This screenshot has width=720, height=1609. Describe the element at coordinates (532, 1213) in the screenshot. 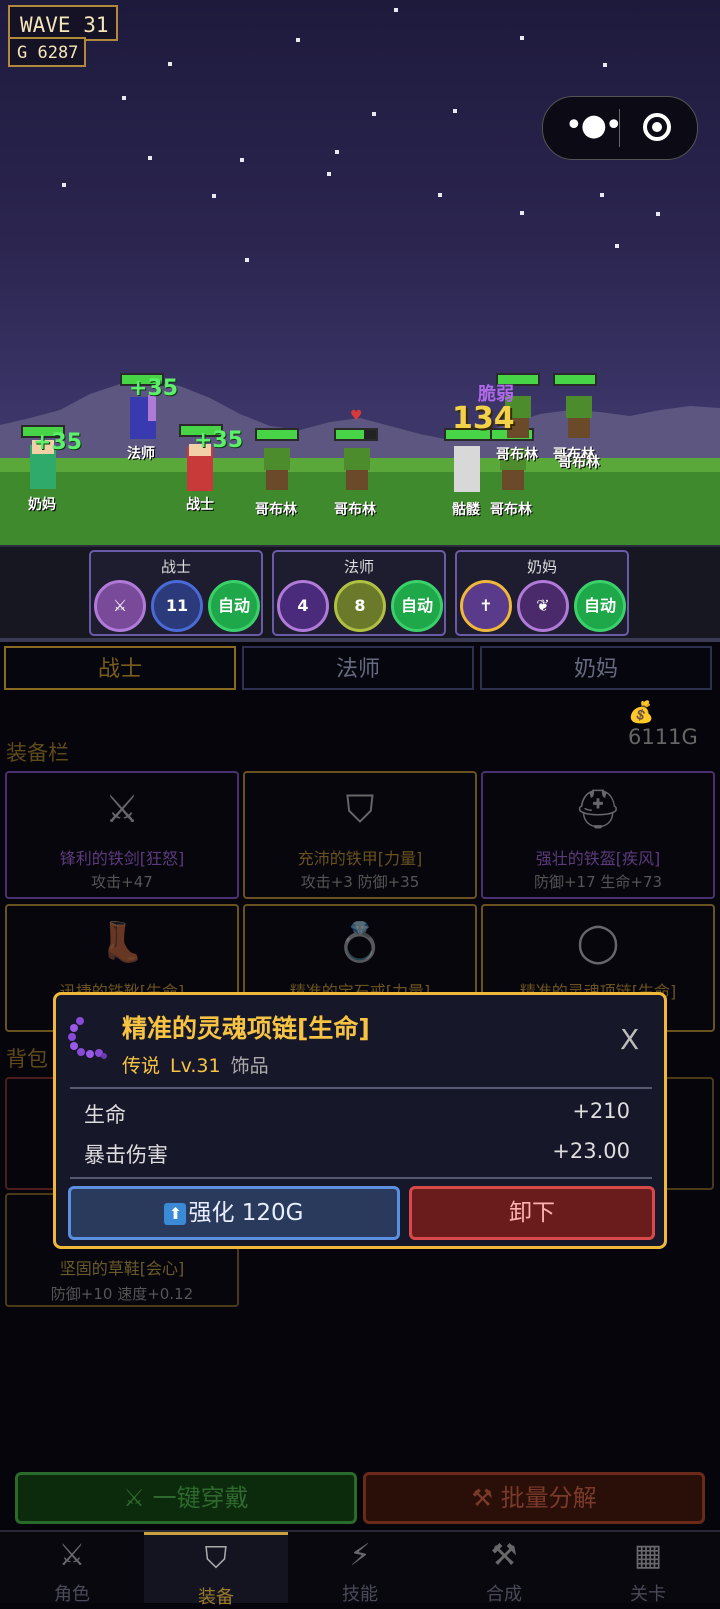

I see `unequip-button: 卸下` at that location.